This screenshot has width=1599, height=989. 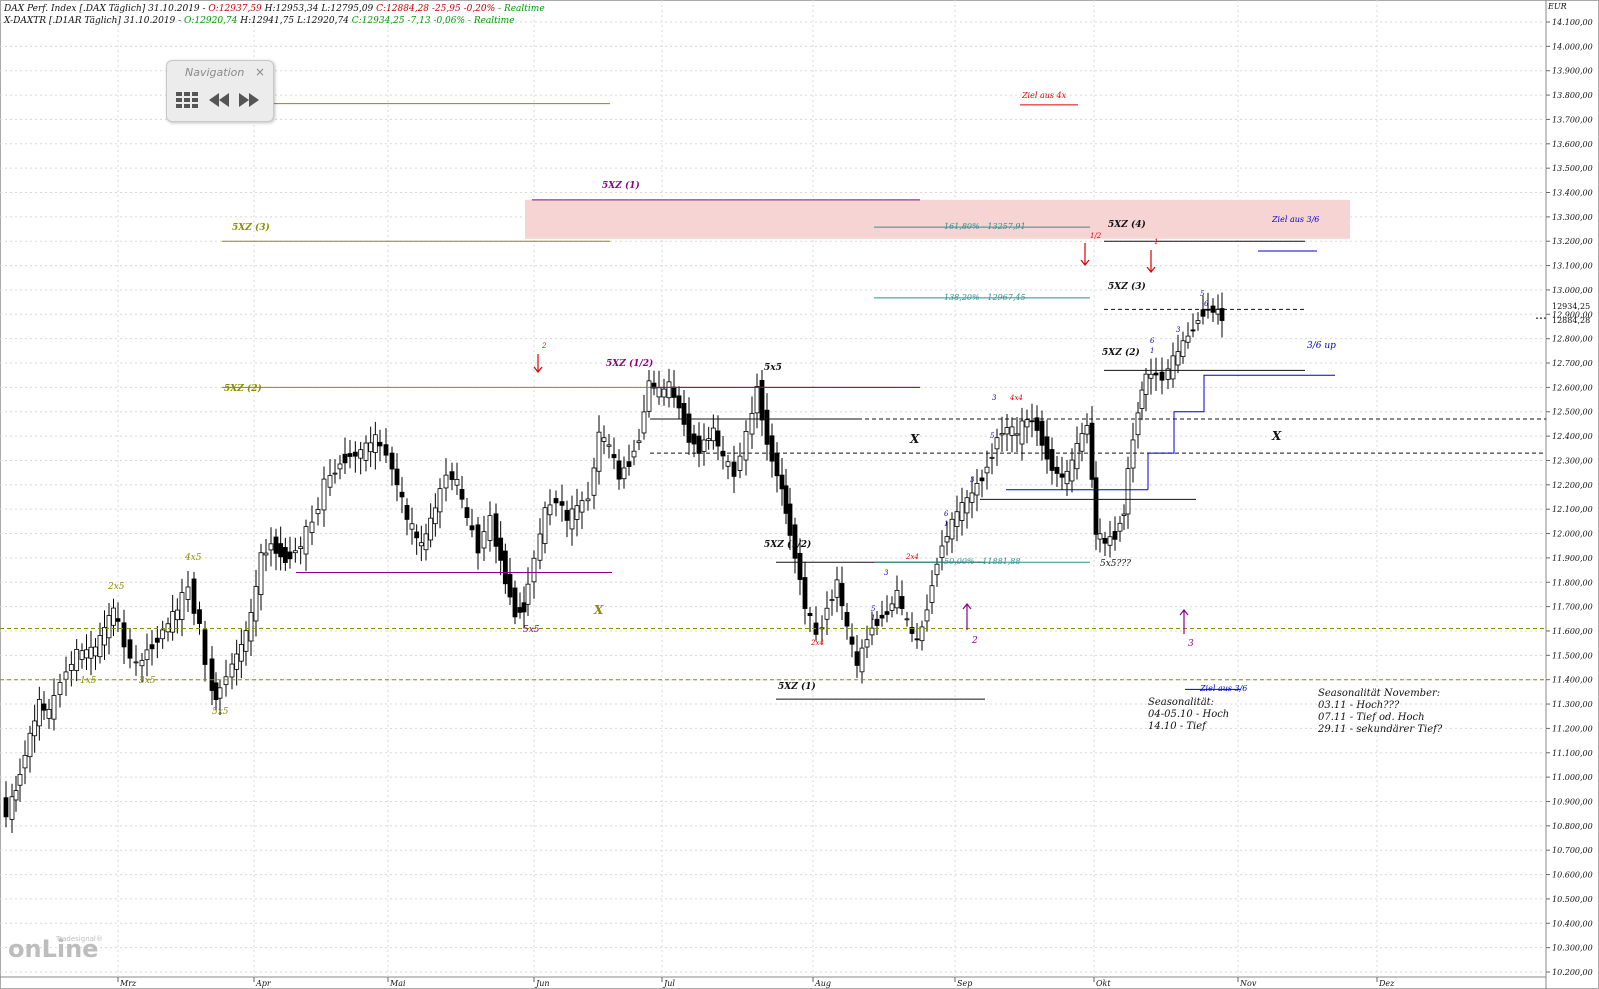 I want to click on label-down-1: 1, so click(x=1156, y=242).